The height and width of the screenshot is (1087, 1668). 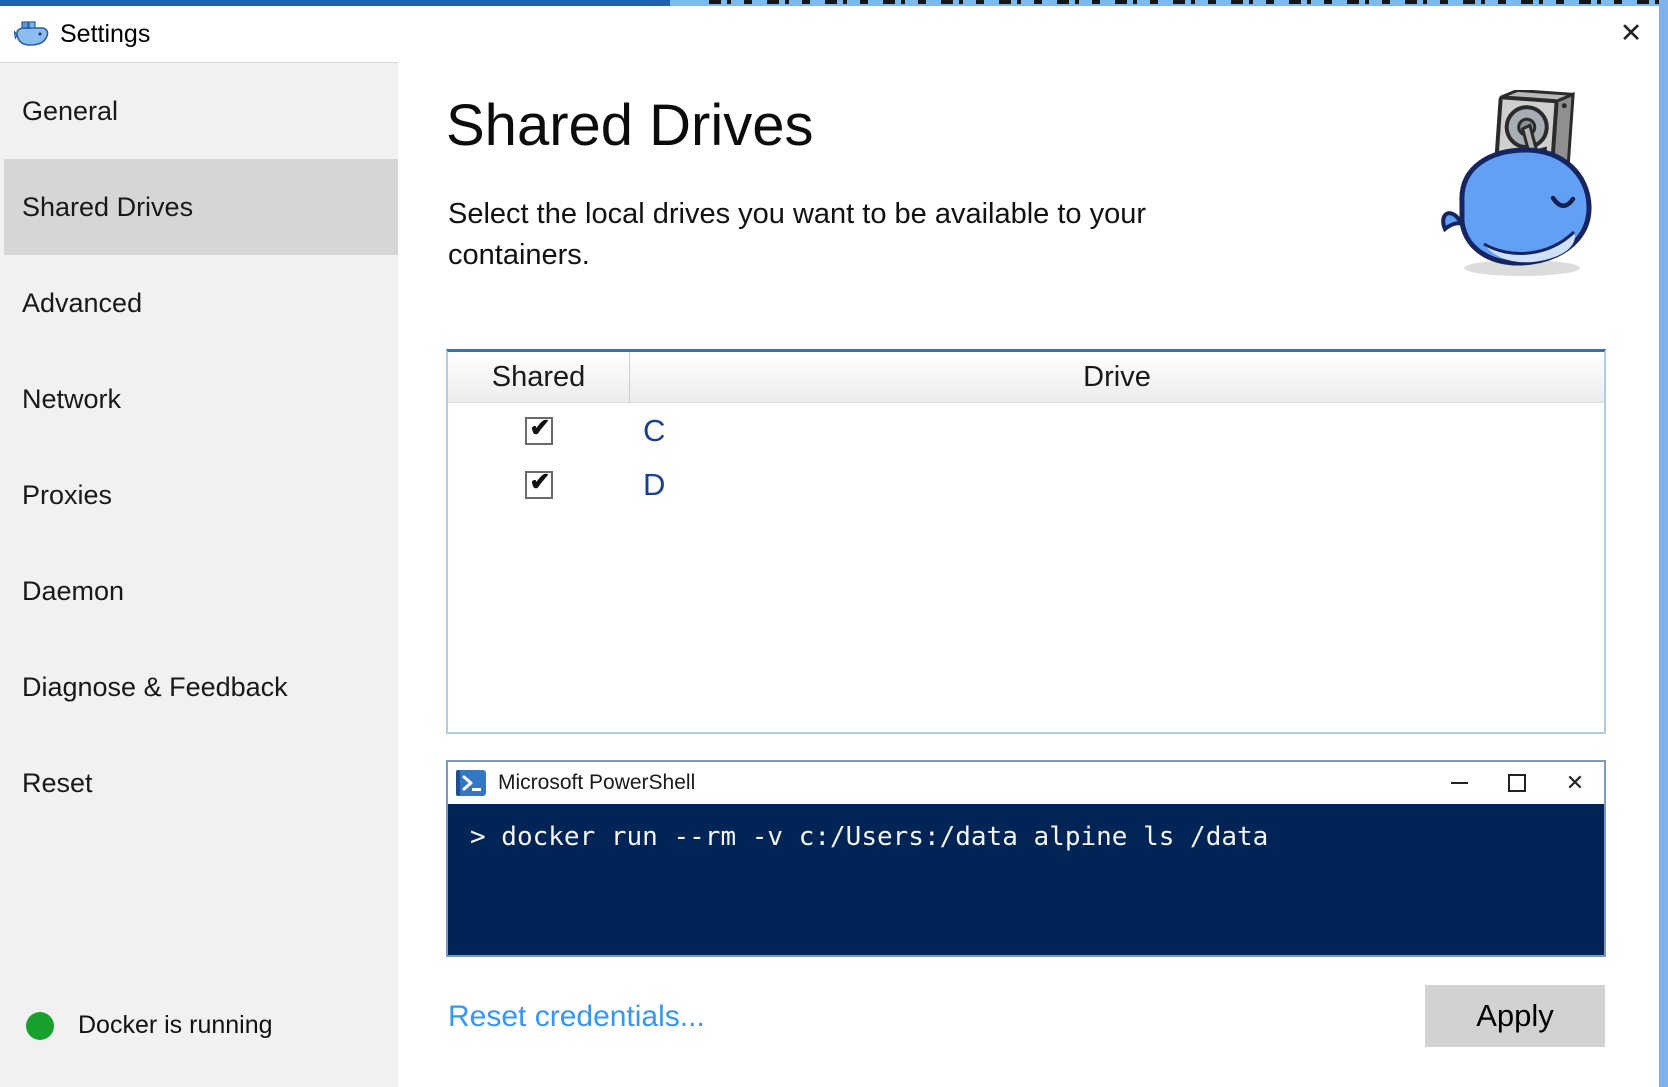 I want to click on sidebar-item-proxies: Proxies, so click(x=199, y=495).